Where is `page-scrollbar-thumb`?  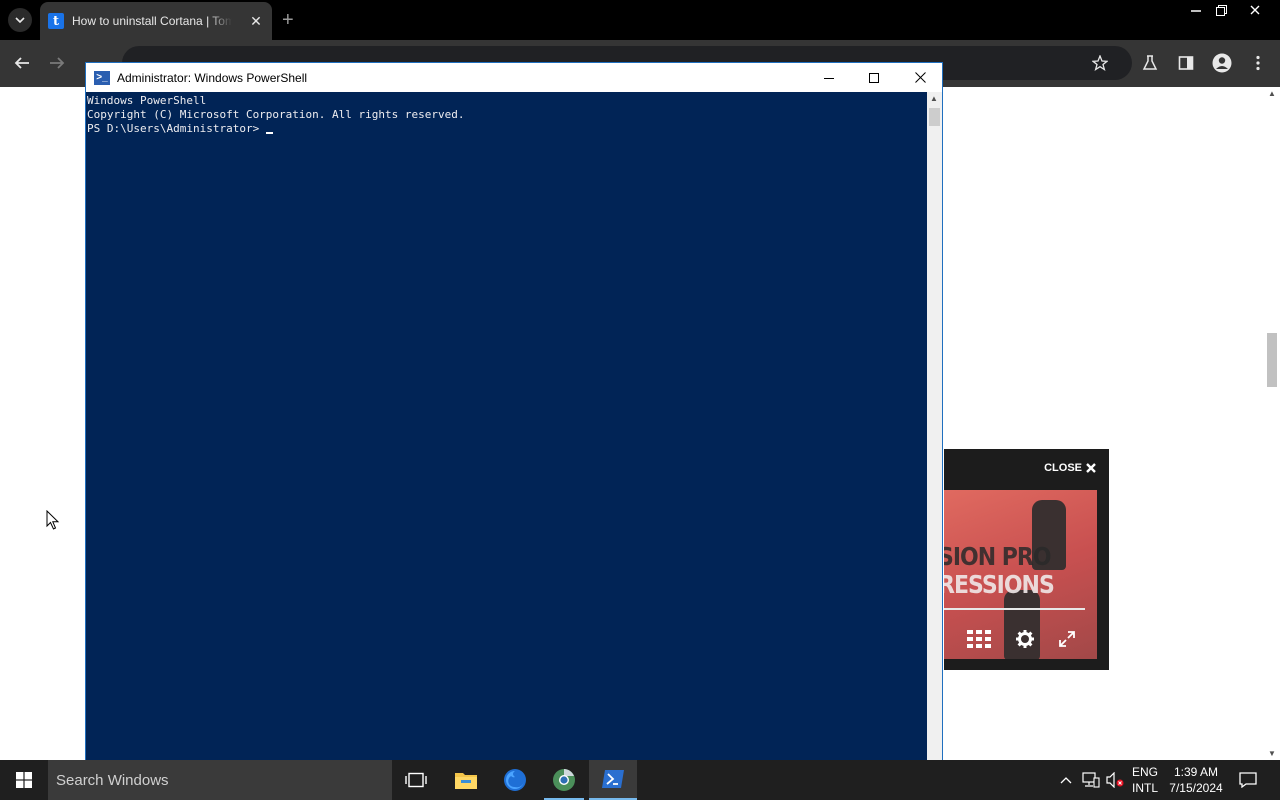
page-scrollbar-thumb is located at coordinates (1272, 360).